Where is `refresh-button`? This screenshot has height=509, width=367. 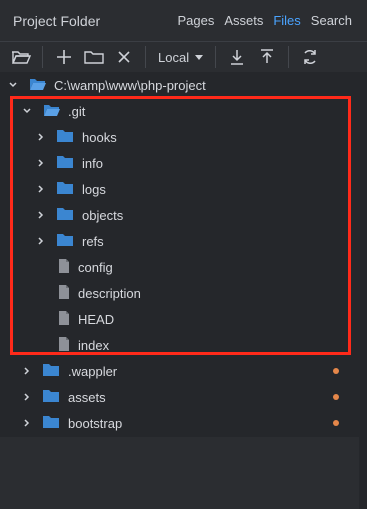 refresh-button is located at coordinates (310, 57).